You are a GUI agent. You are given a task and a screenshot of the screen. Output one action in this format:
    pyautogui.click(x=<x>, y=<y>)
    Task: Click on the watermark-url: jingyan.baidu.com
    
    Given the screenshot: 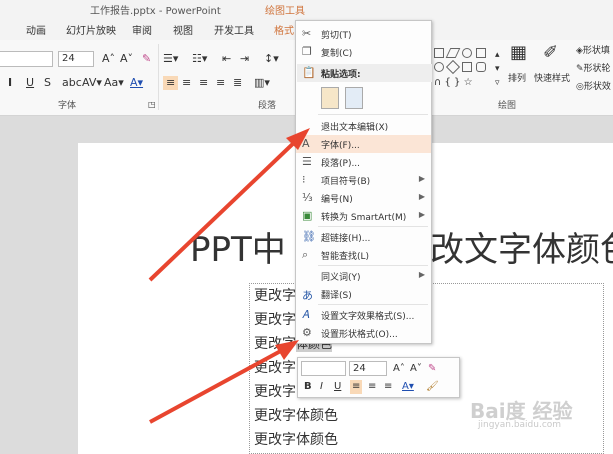 What is the action you would take?
    pyautogui.click(x=520, y=425)
    